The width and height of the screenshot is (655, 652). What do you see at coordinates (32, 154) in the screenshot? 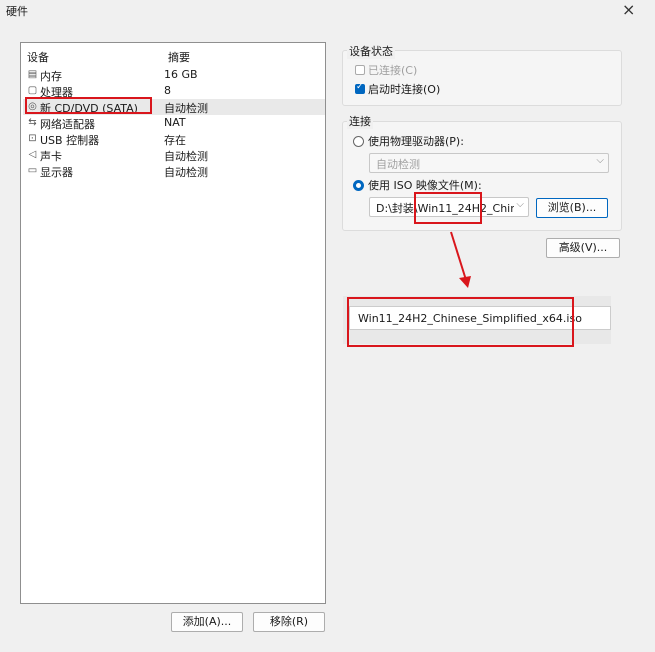
I see `sound-card-icon: ◁` at bounding box center [32, 154].